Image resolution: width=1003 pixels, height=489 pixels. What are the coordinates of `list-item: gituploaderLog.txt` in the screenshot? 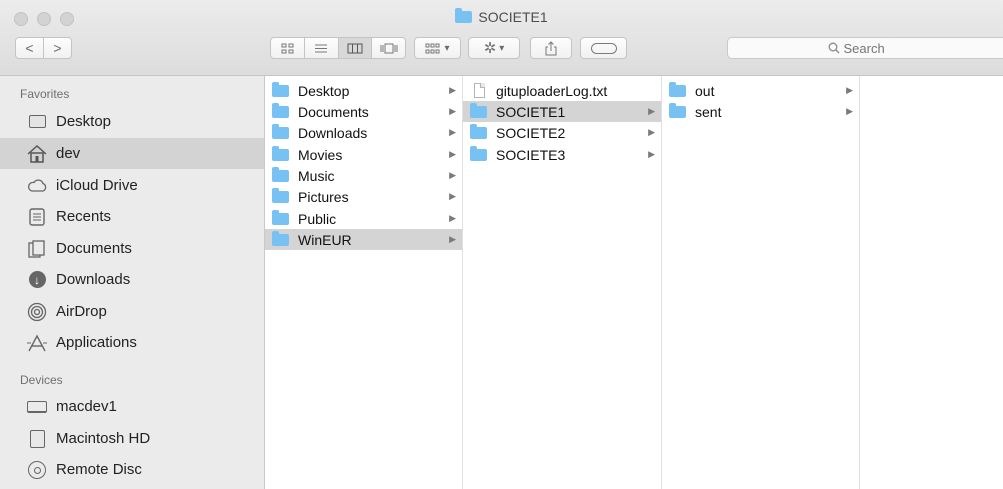 It's located at (562, 90).